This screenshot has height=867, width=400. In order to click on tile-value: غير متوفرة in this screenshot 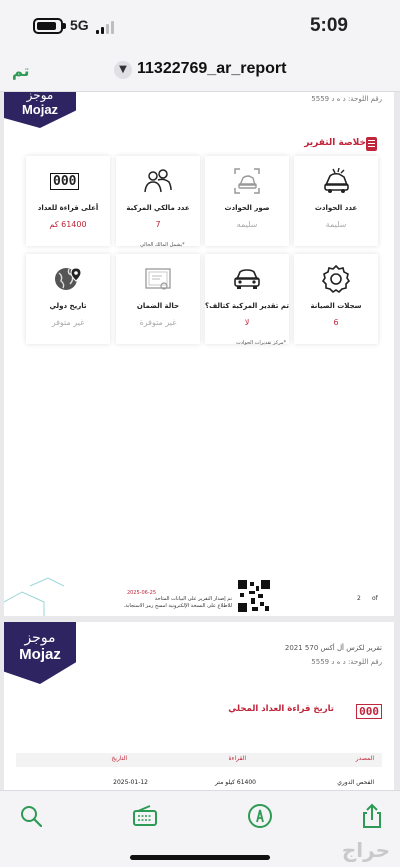, I will do `click(158, 322)`.